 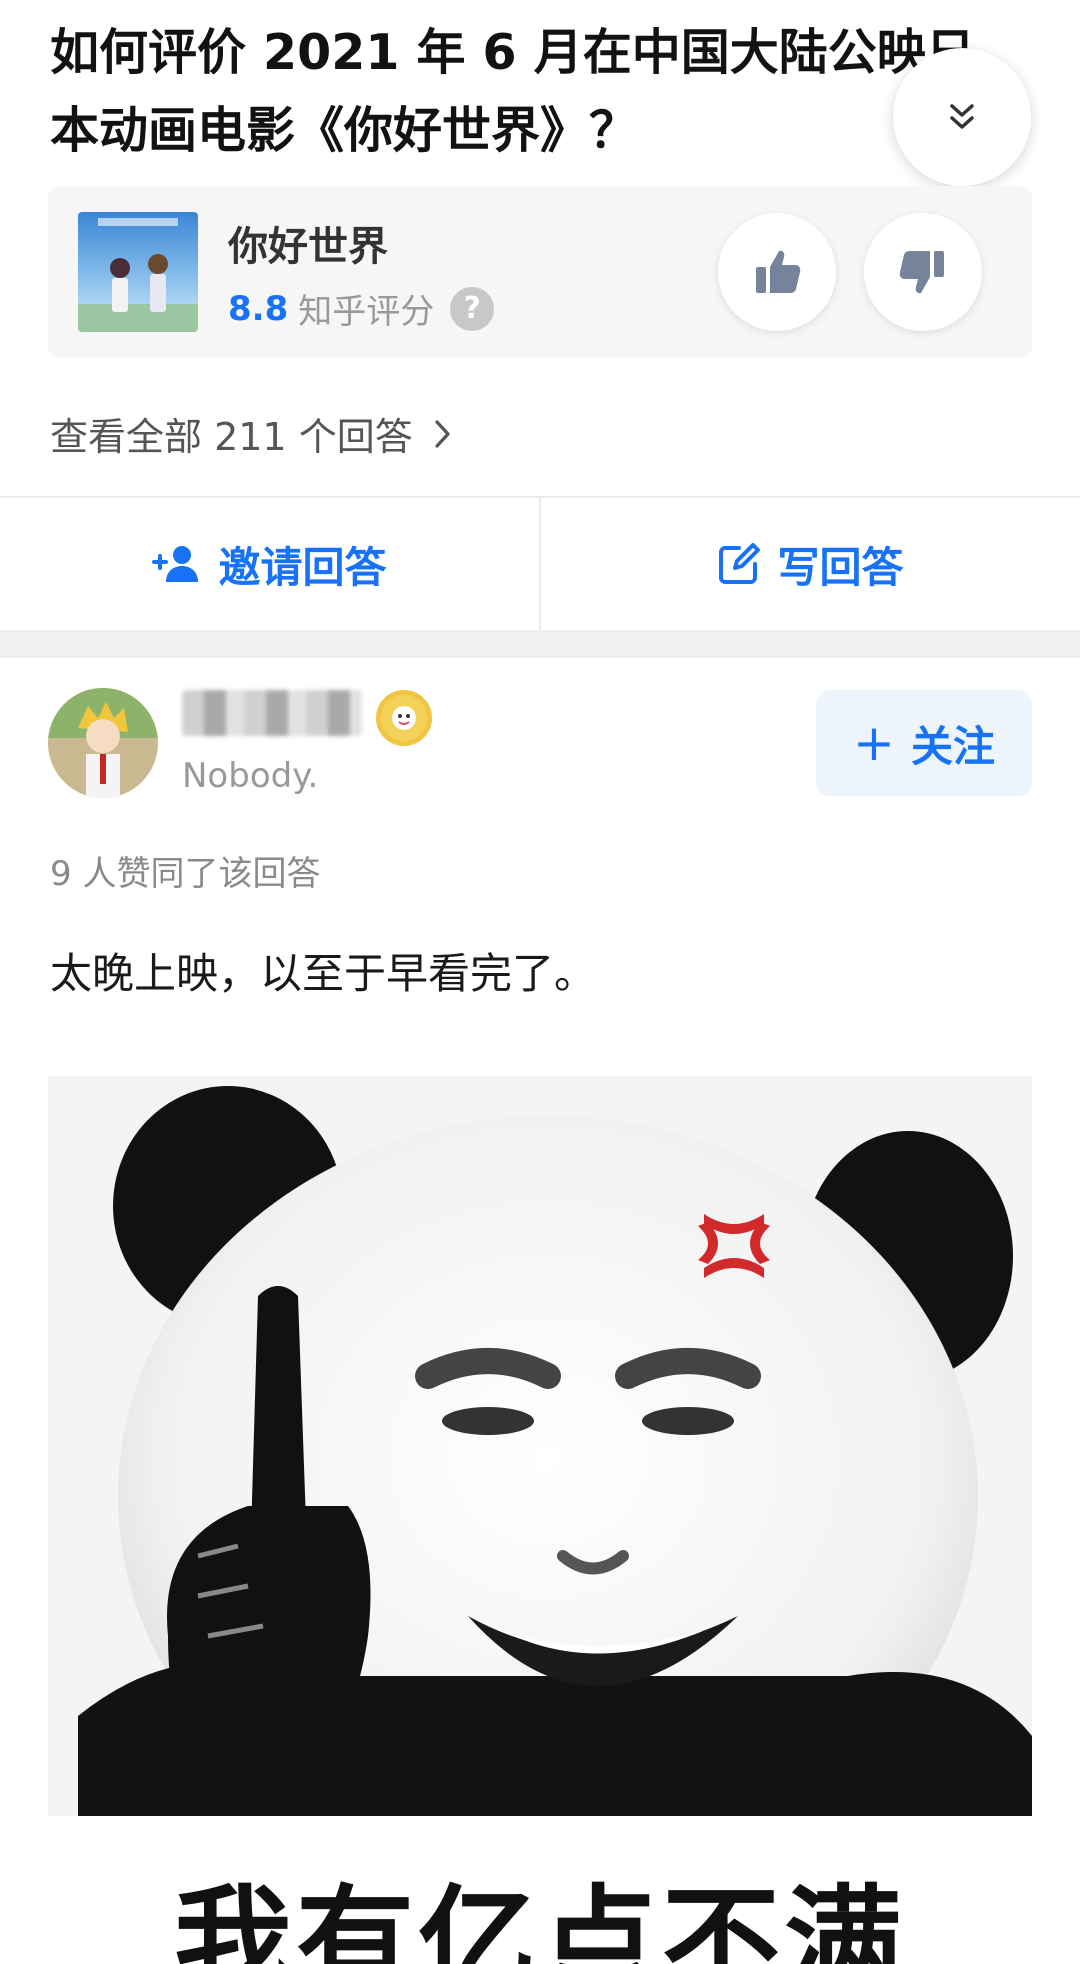 I want to click on invite-answer-button: 邀请回答, so click(x=269, y=564).